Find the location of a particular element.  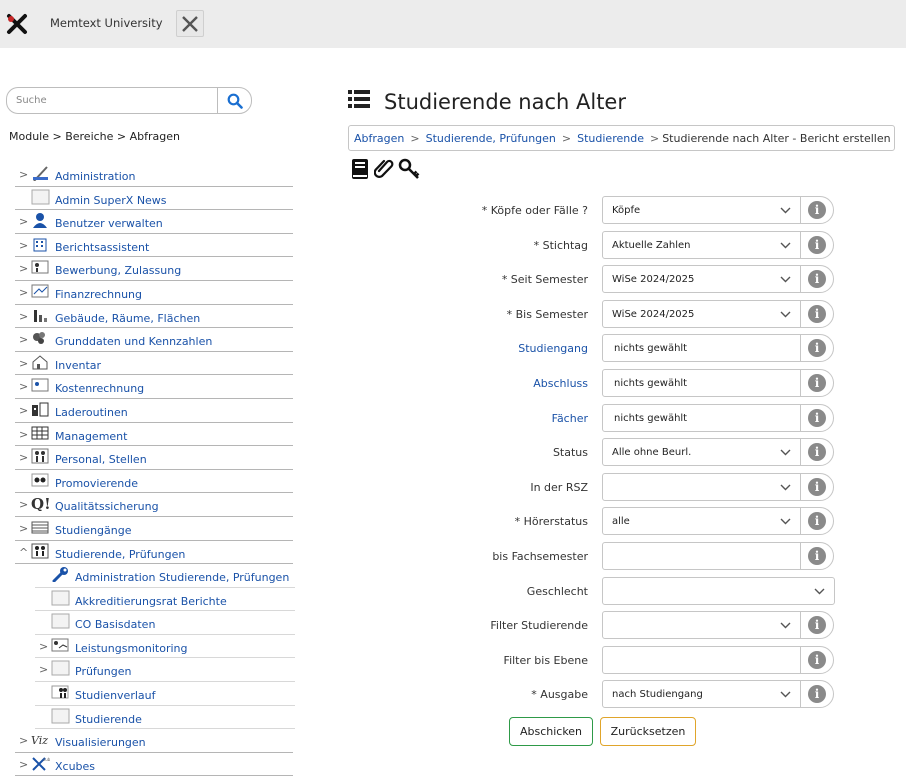

sidebar-subitem: Akkreditierungsrat Berichte is located at coordinates (165, 600).